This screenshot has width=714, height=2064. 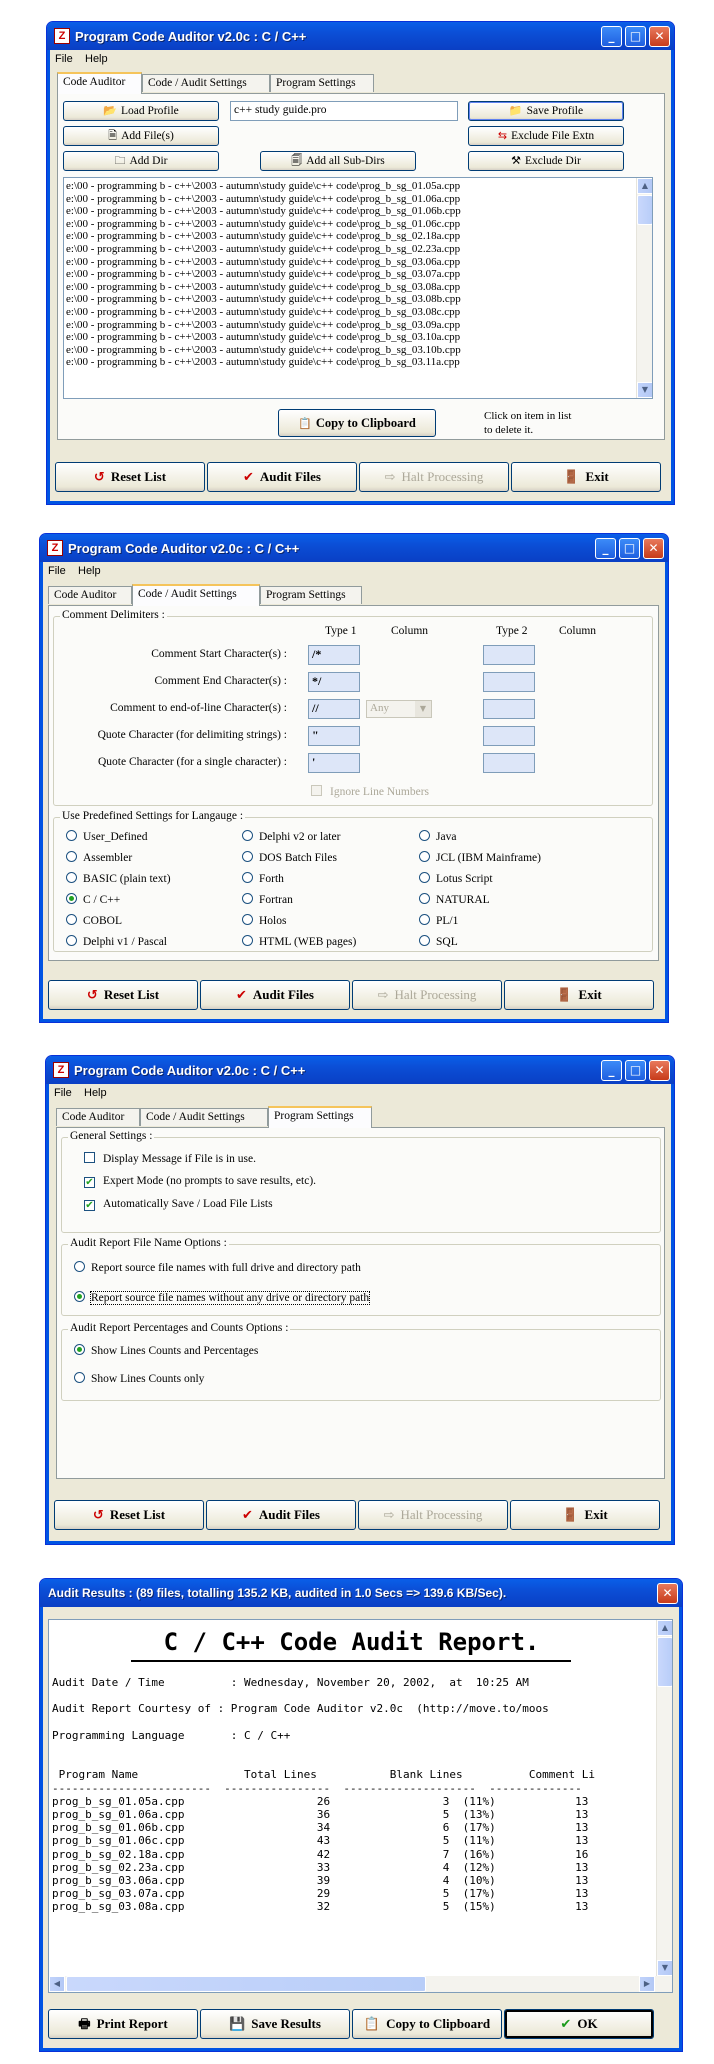 I want to click on quote-string-type2-field, so click(x=509, y=736).